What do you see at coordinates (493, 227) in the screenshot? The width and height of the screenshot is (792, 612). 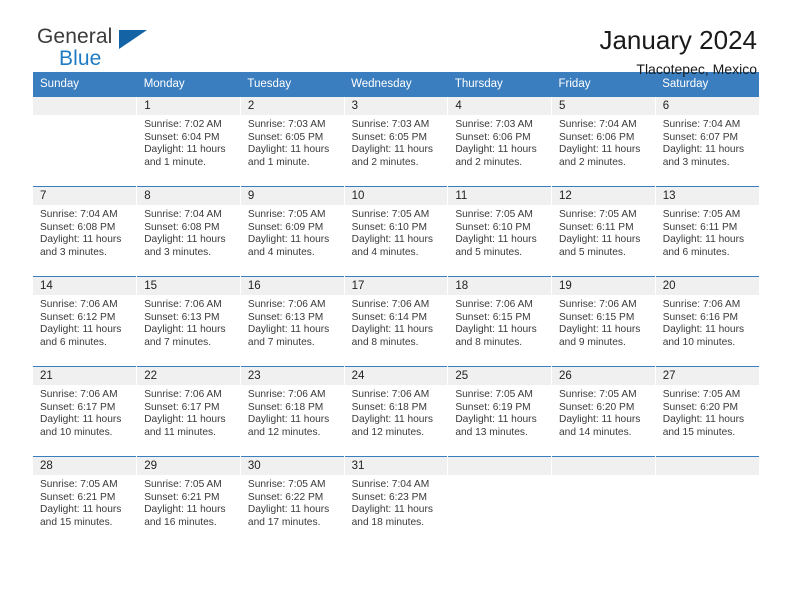 I see `sunset-text: Sunset: 6:10 PM` at bounding box center [493, 227].